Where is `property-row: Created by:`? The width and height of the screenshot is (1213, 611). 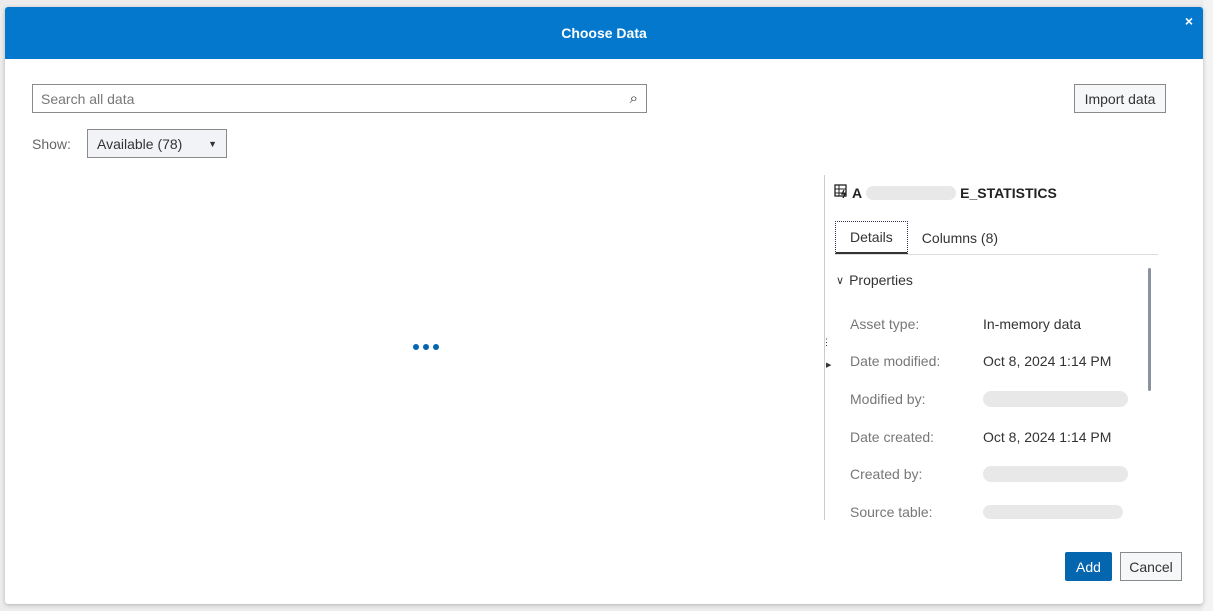 property-row: Created by: is located at coordinates (991, 474).